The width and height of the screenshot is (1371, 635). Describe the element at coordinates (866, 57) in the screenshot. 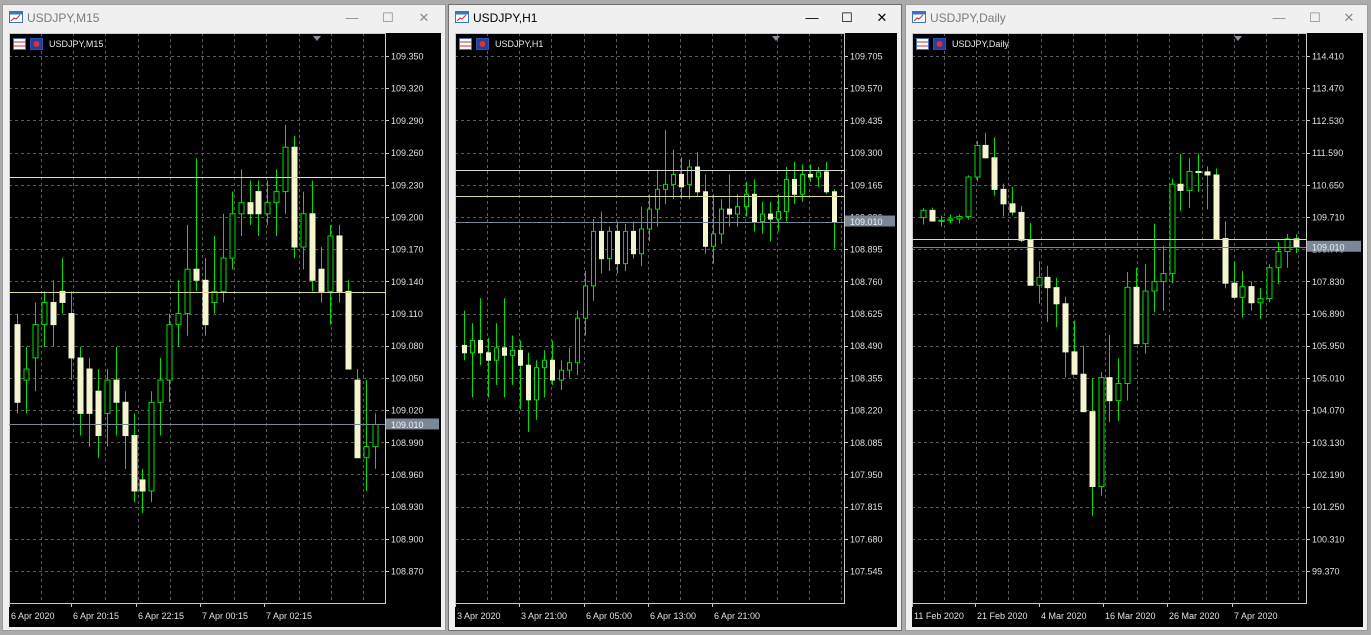

I see `y-tick-label: 109.705` at that location.